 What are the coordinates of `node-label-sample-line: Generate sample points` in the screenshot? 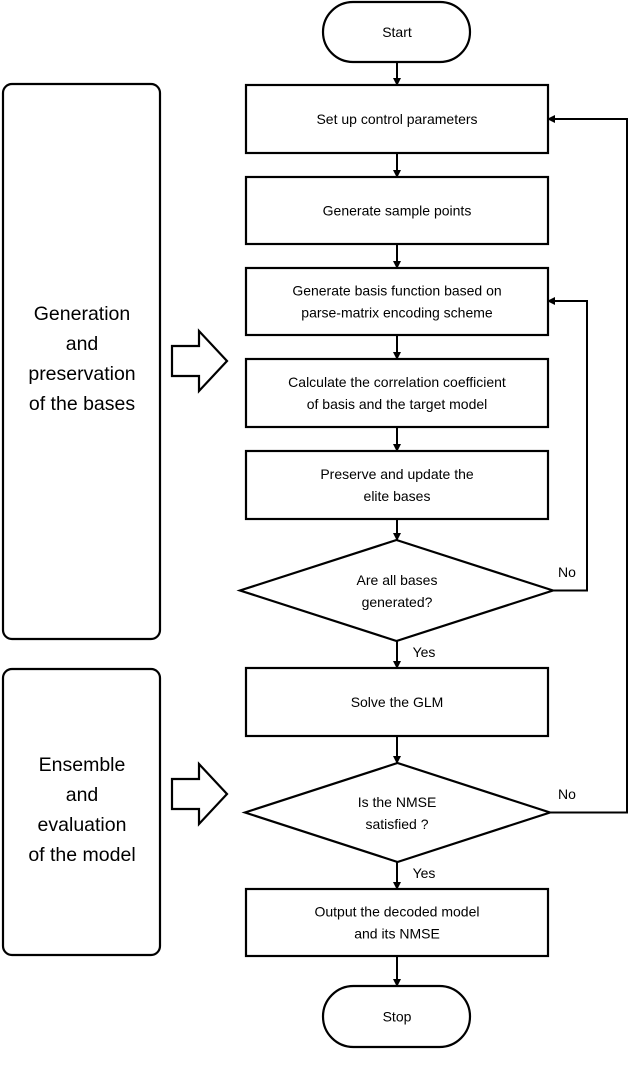 It's located at (397, 211).